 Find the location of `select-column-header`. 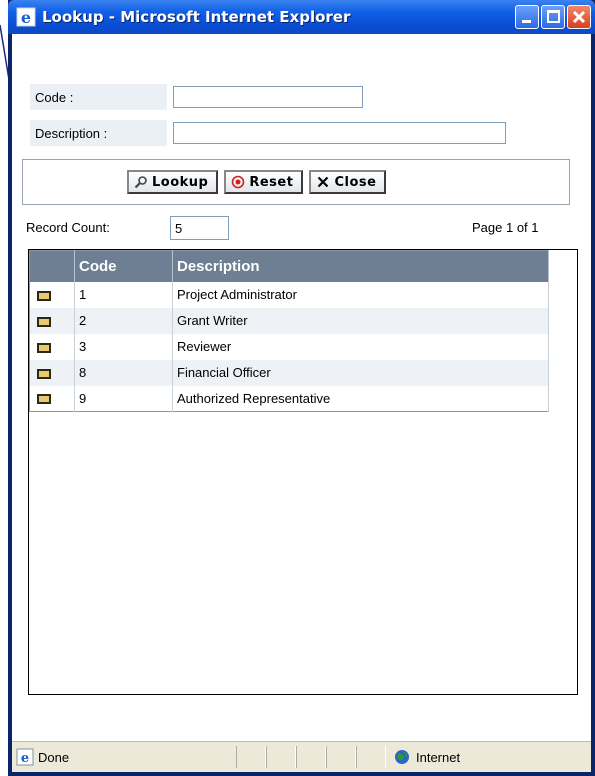

select-column-header is located at coordinates (52, 266).